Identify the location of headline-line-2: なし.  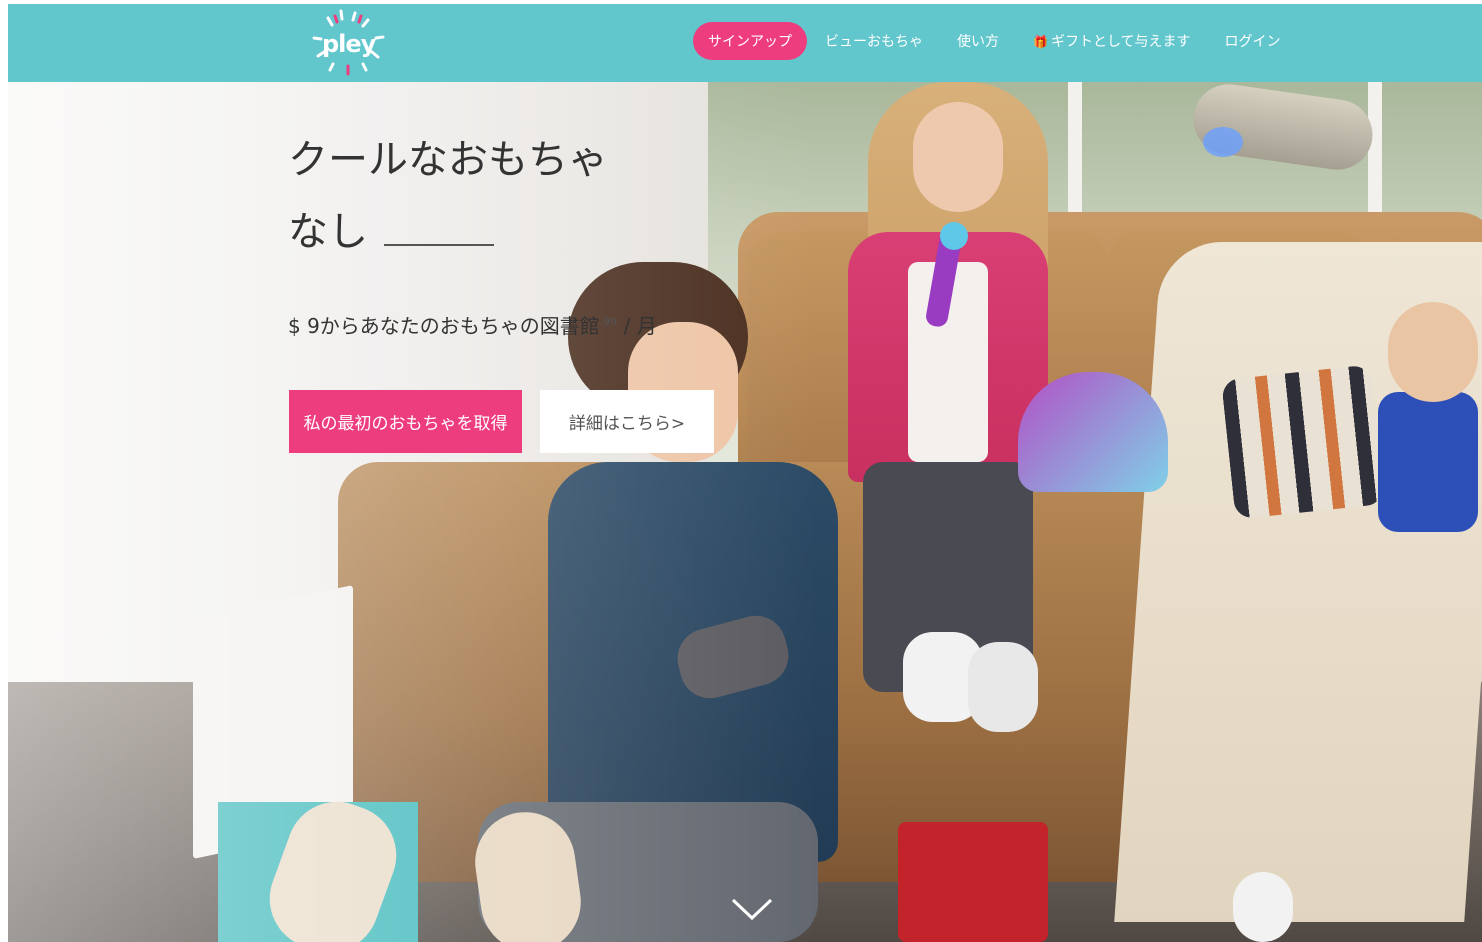
(448, 232).